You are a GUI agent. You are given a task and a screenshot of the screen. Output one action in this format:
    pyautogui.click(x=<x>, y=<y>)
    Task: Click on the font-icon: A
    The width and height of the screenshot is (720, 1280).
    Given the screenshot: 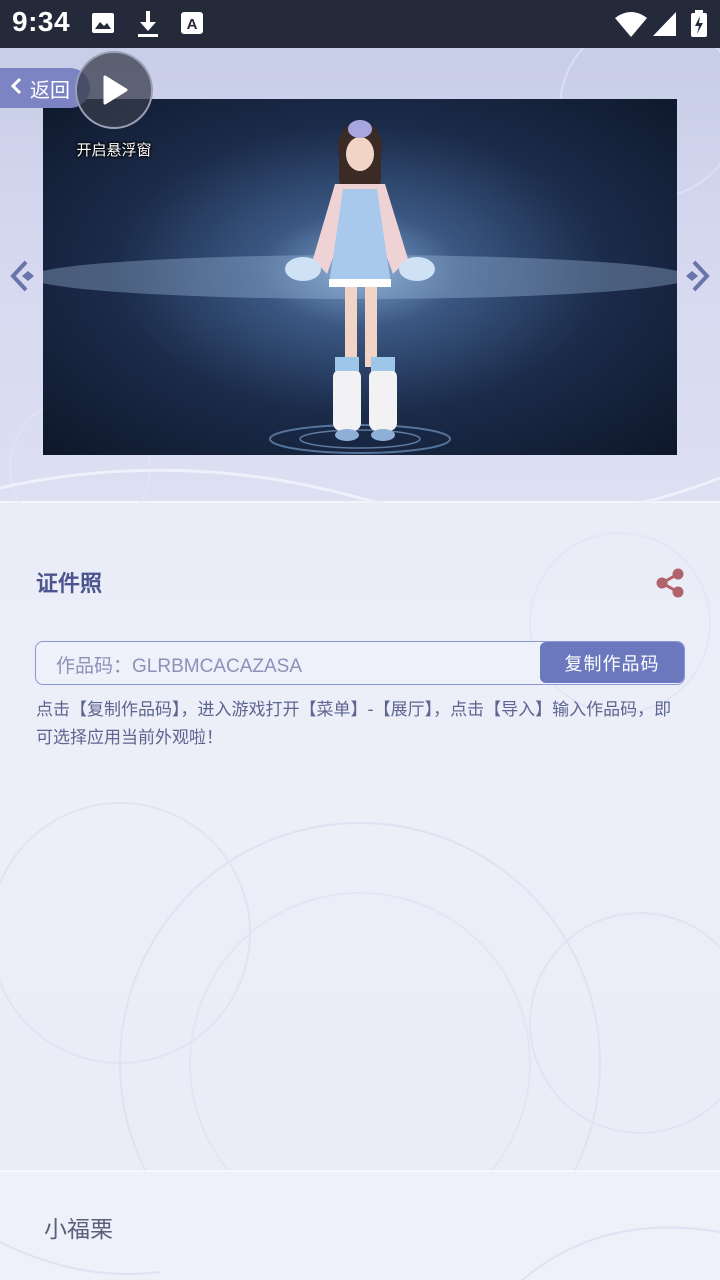 What is the action you would take?
    pyautogui.click(x=192, y=23)
    